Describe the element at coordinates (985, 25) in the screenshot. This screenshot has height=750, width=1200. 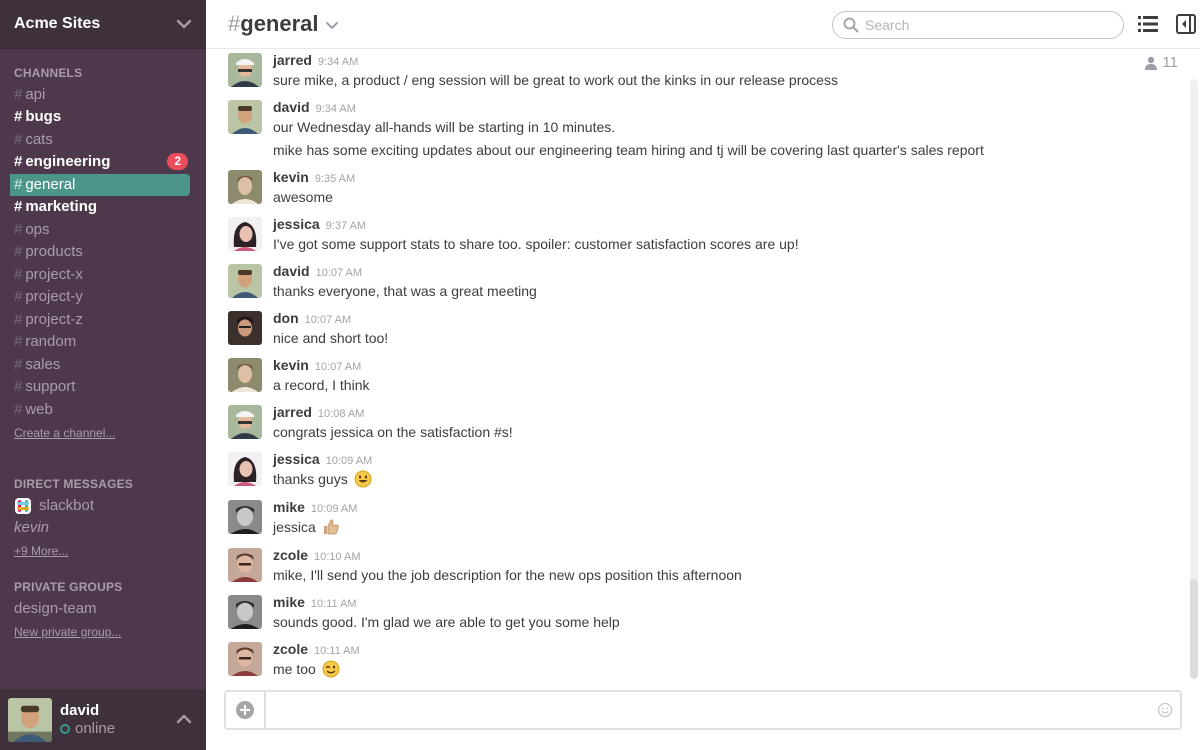
I see `search-input` at that location.